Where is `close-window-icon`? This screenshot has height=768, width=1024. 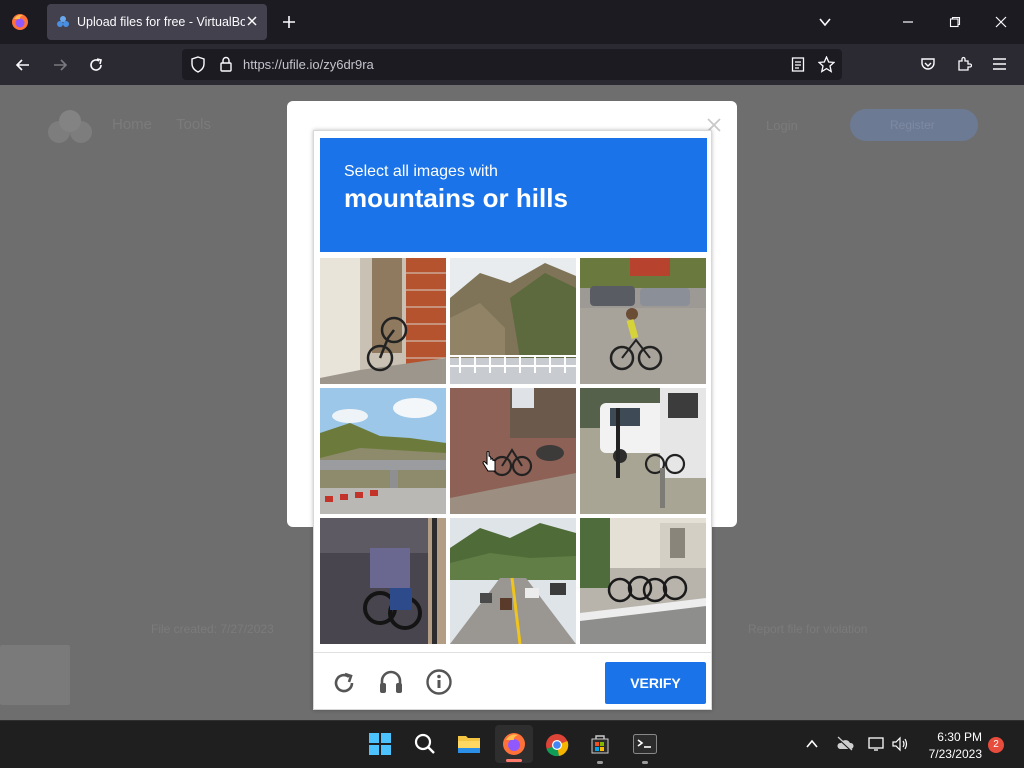 close-window-icon is located at coordinates (1001, 22).